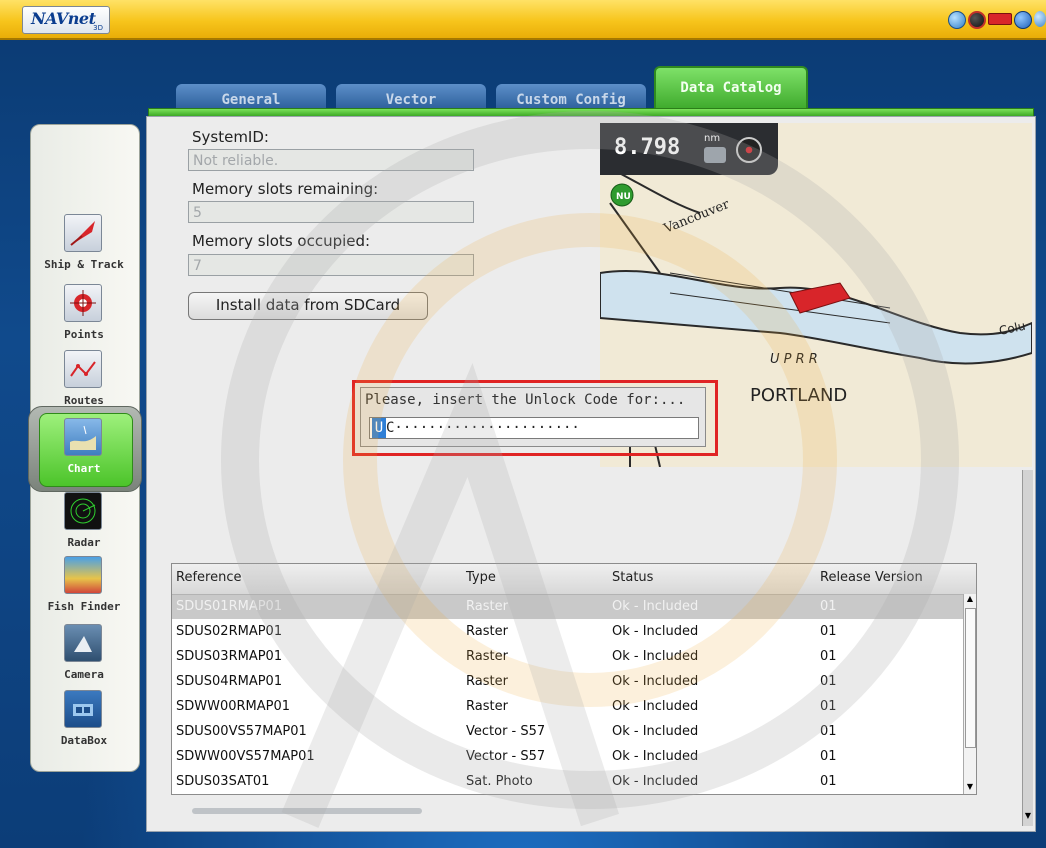  I want to click on panel-scroll-down-arrow: ▼, so click(1028, 815).